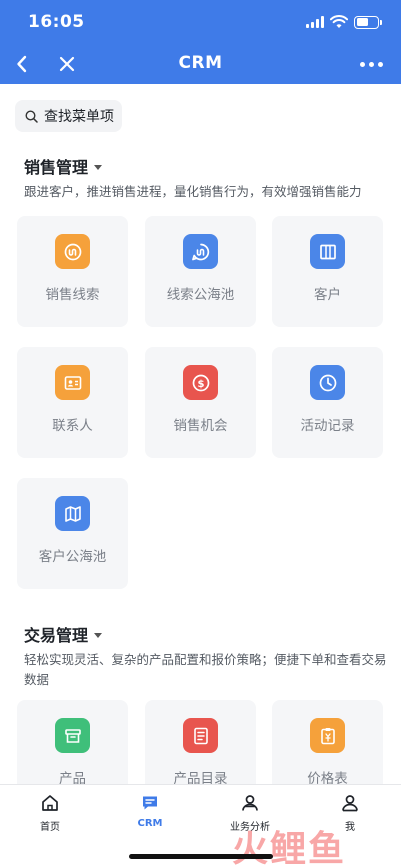 This screenshot has width=401, height=867. Describe the element at coordinates (50, 813) in the screenshot. I see `tab-home: 首页` at that location.